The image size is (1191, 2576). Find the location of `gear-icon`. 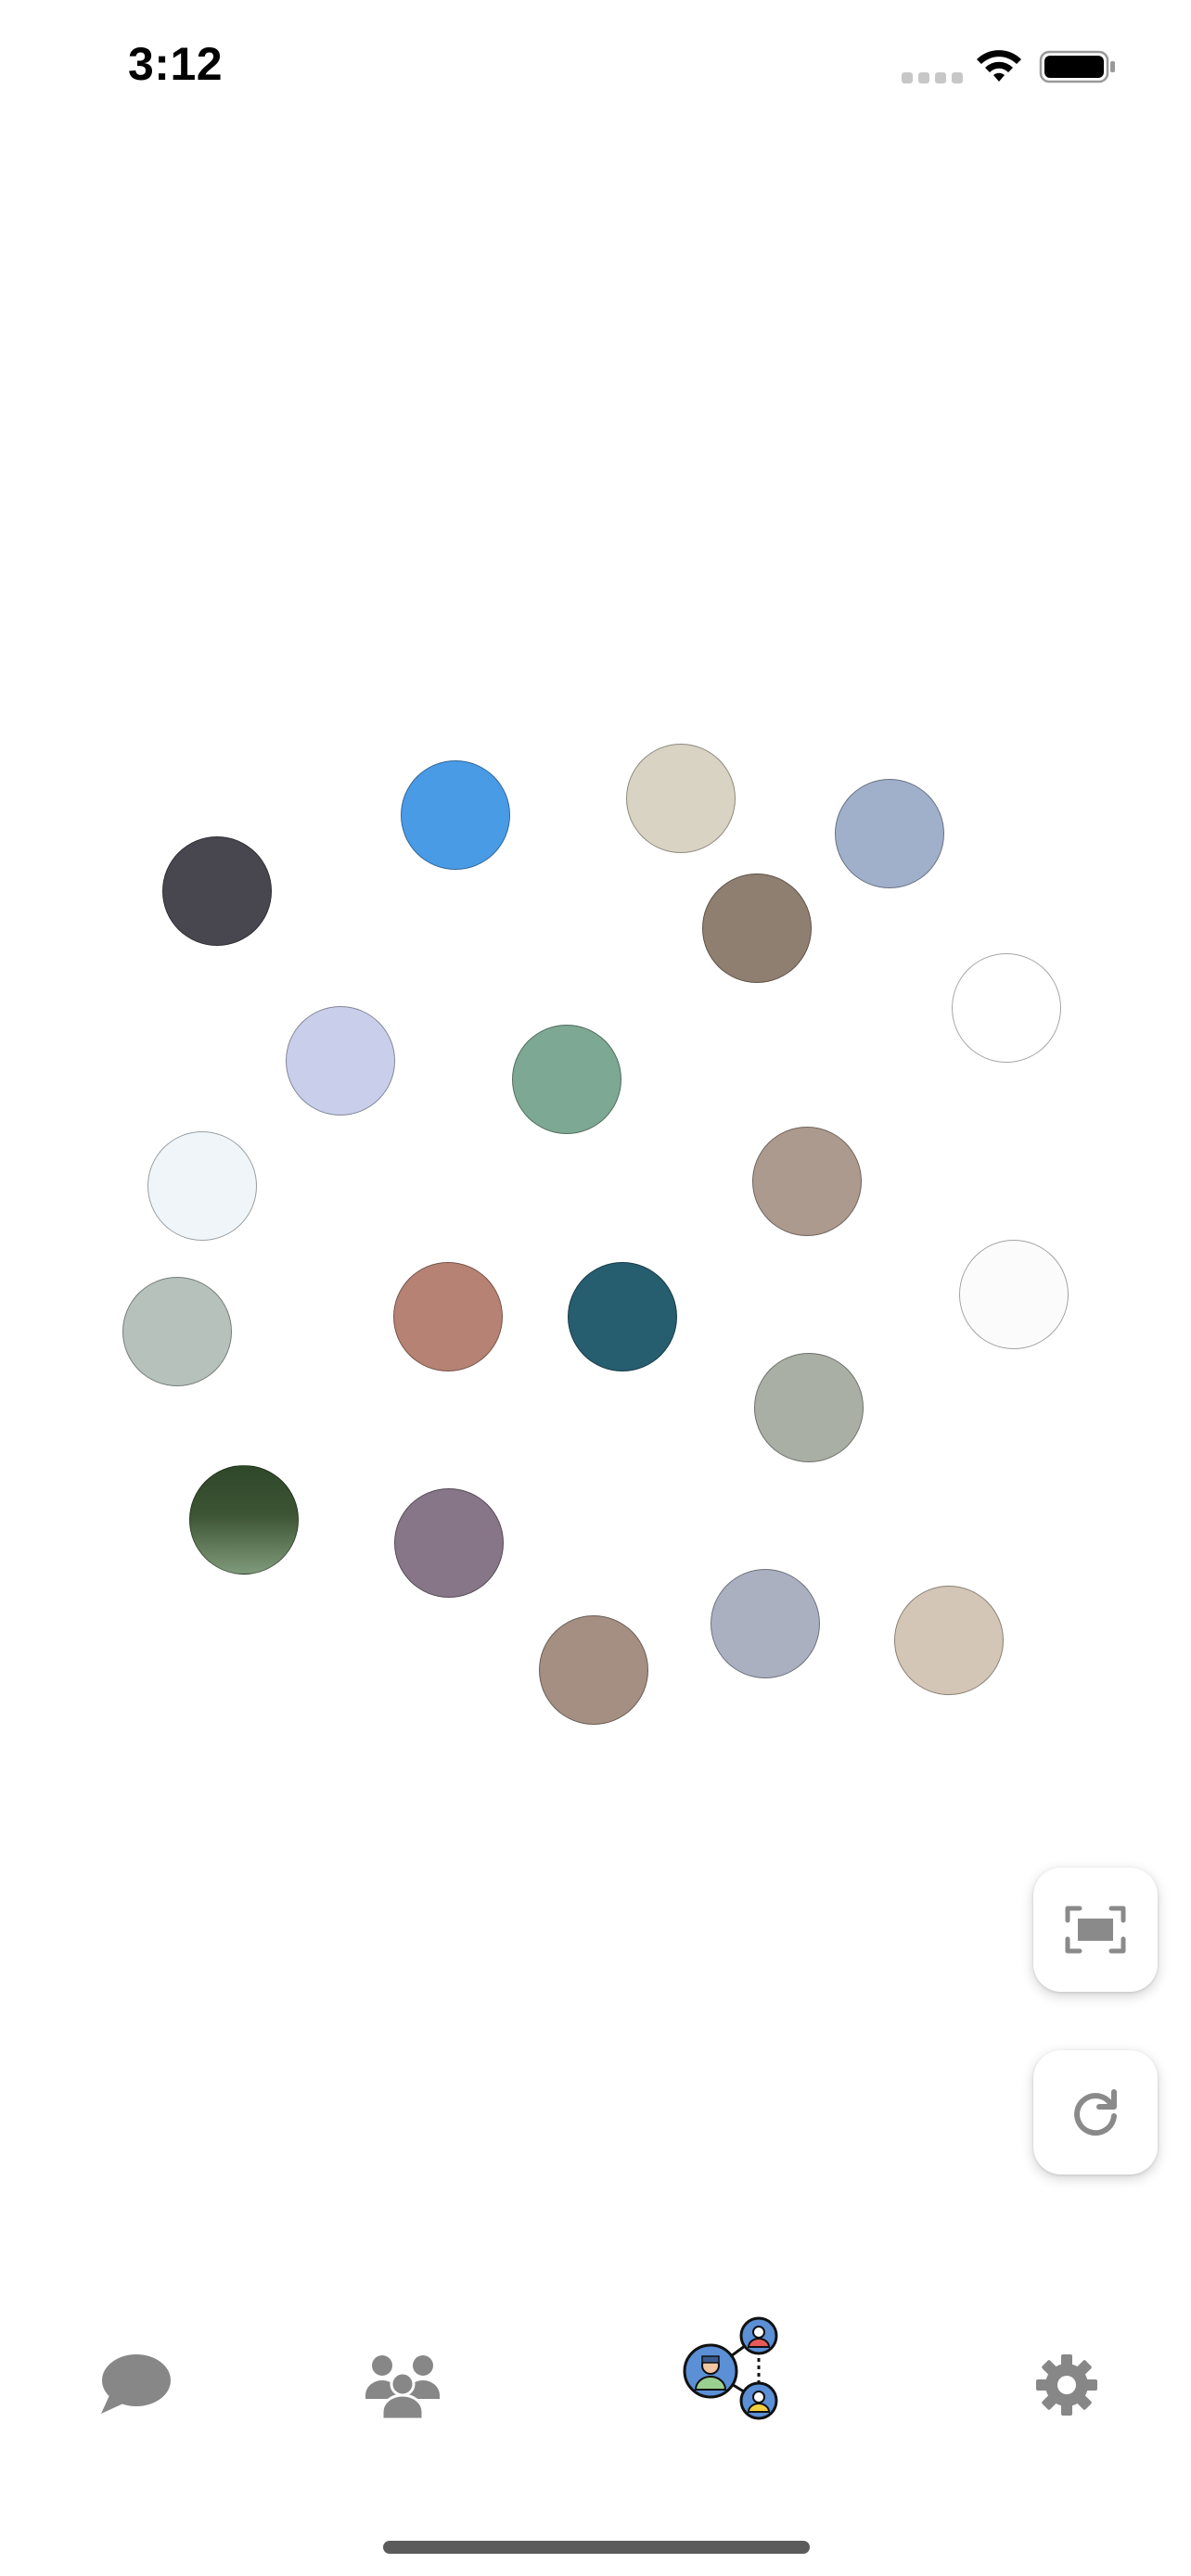

gear-icon is located at coordinates (1066, 2385).